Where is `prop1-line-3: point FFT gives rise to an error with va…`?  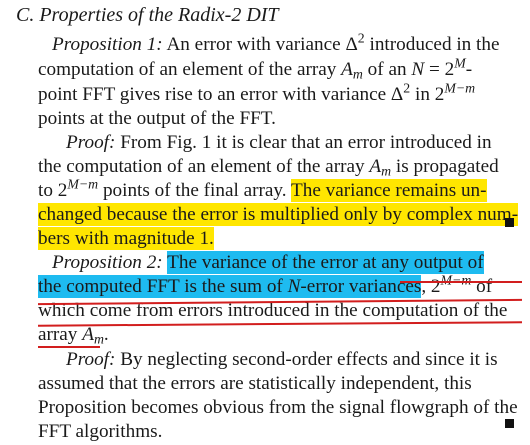
prop1-line-3: point FFT gives rise to an error with va… is located at coordinates (257, 92).